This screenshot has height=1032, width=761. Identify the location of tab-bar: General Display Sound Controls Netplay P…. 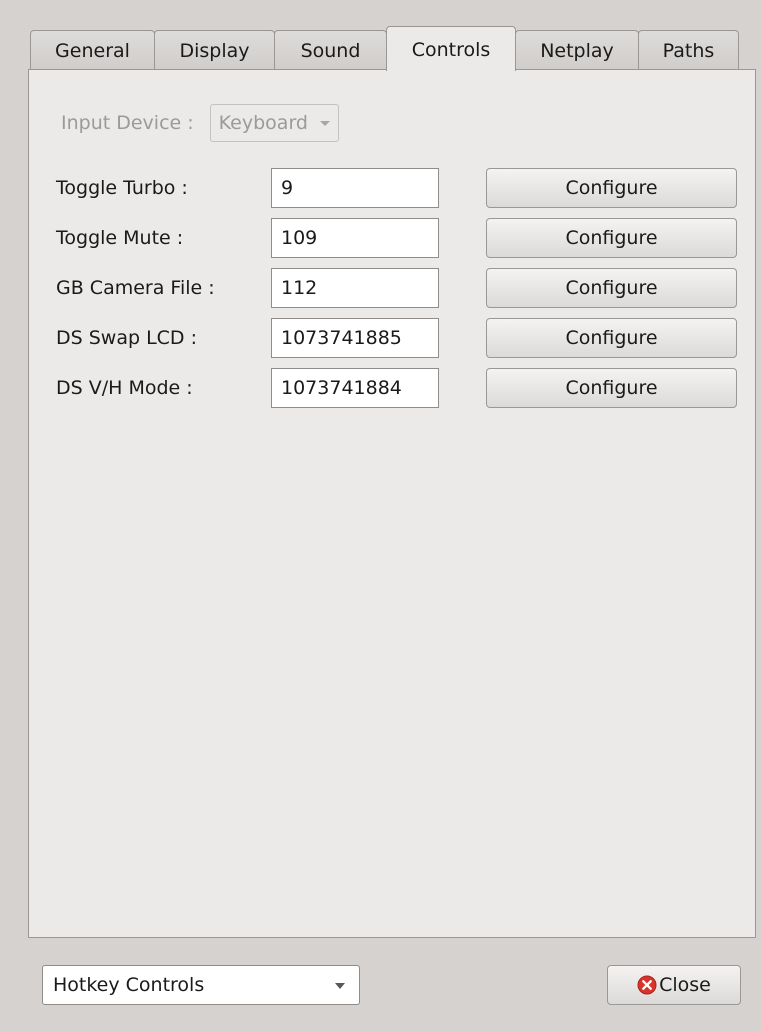
(385, 48).